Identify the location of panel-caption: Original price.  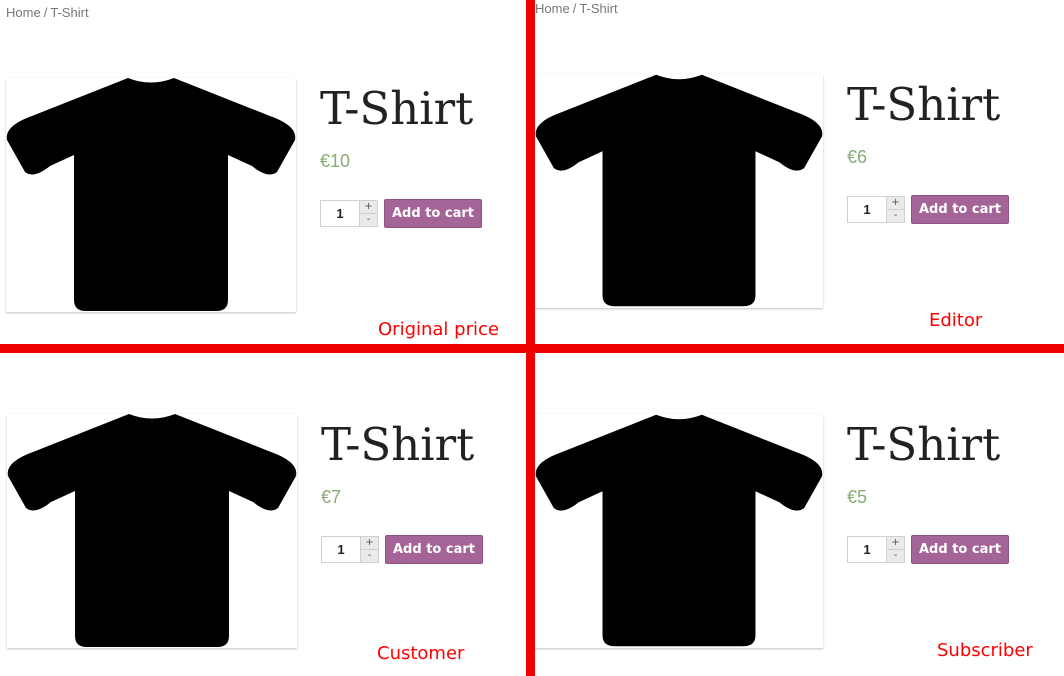
(438, 329).